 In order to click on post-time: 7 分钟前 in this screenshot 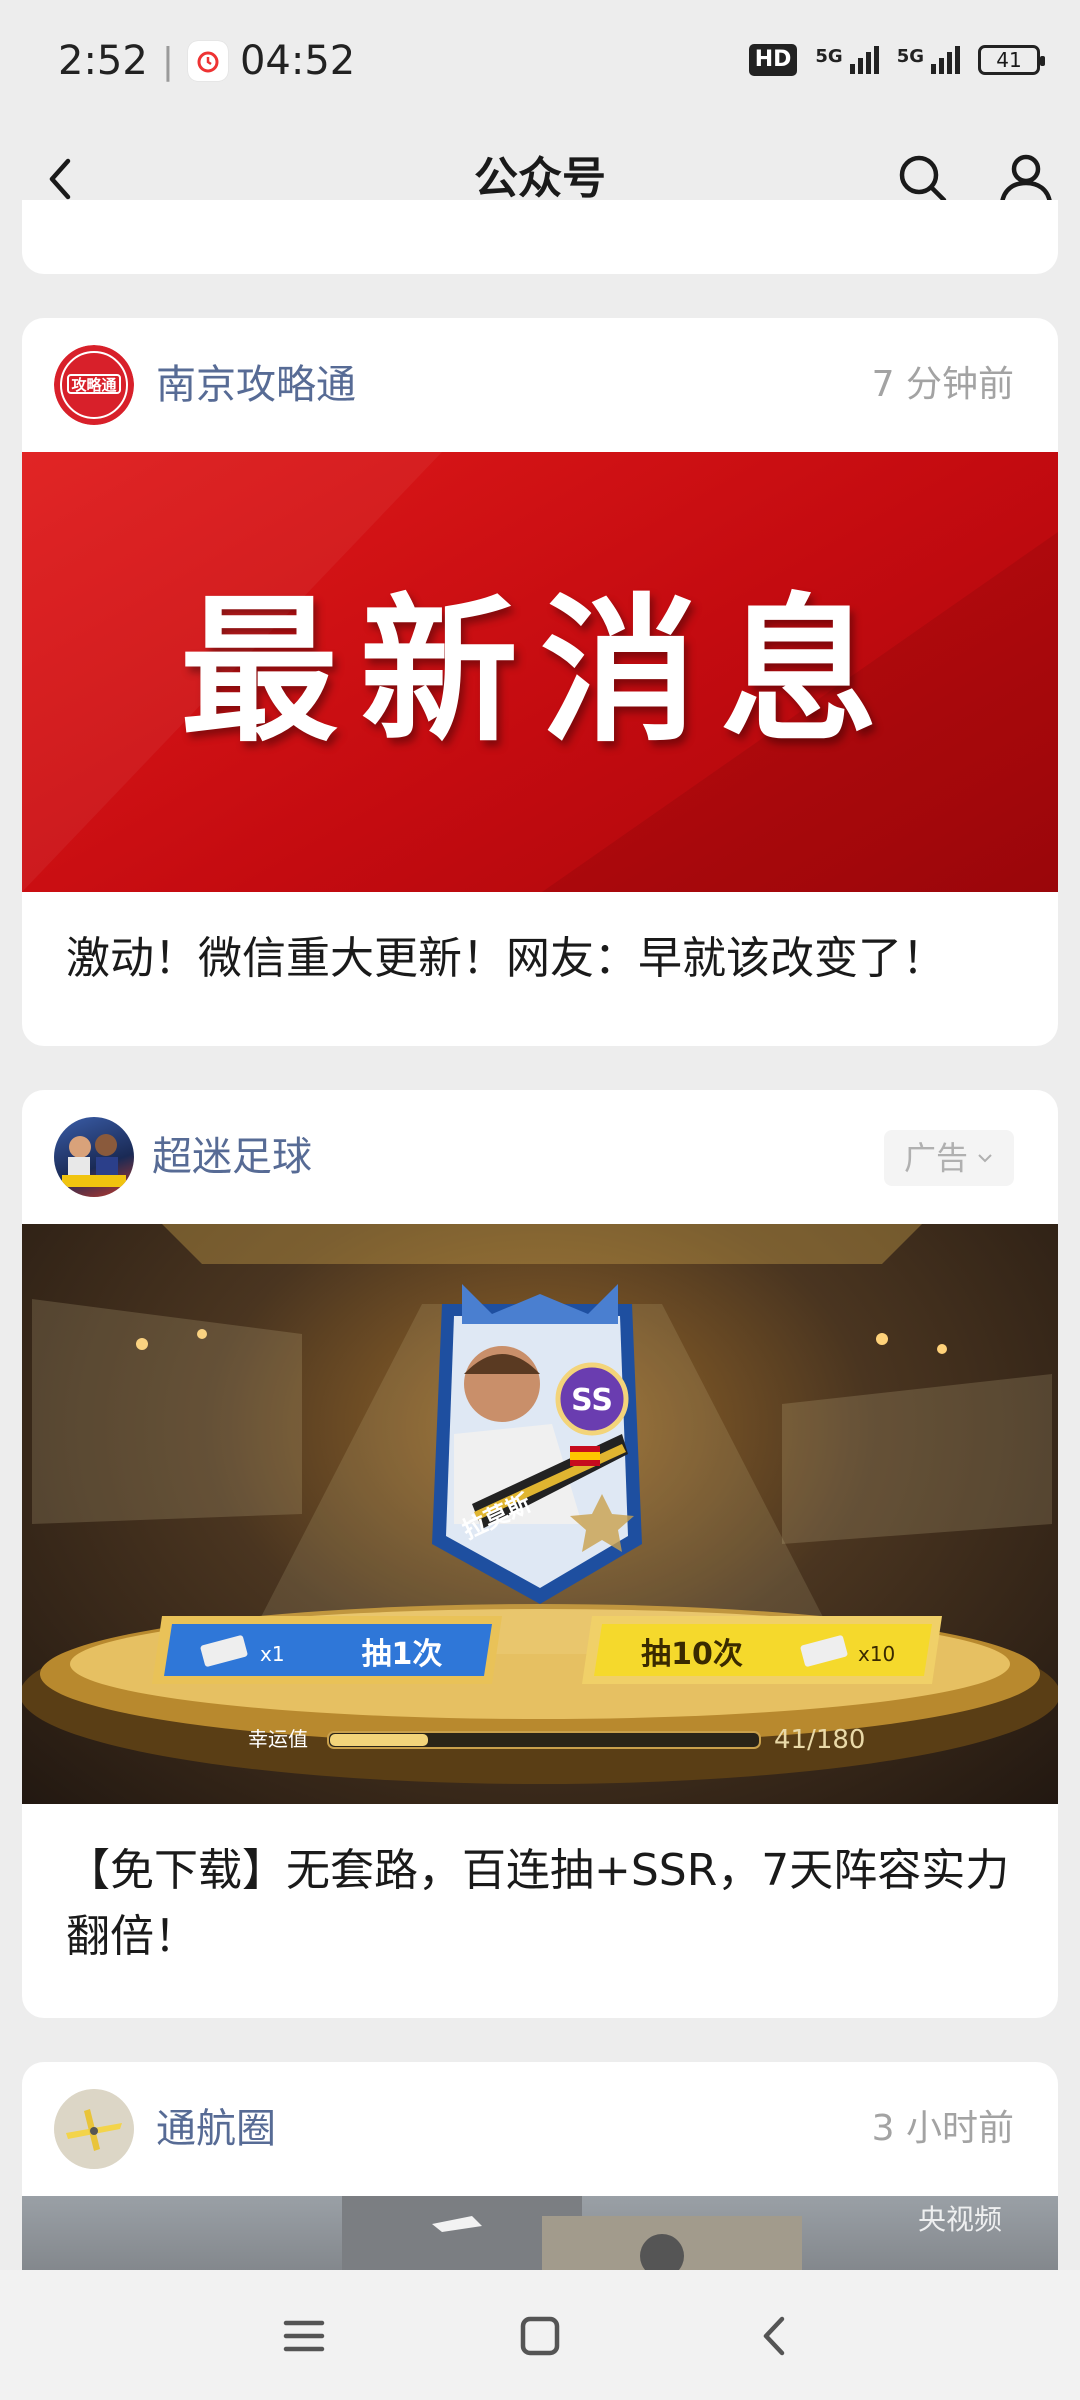, I will do `click(942, 384)`.